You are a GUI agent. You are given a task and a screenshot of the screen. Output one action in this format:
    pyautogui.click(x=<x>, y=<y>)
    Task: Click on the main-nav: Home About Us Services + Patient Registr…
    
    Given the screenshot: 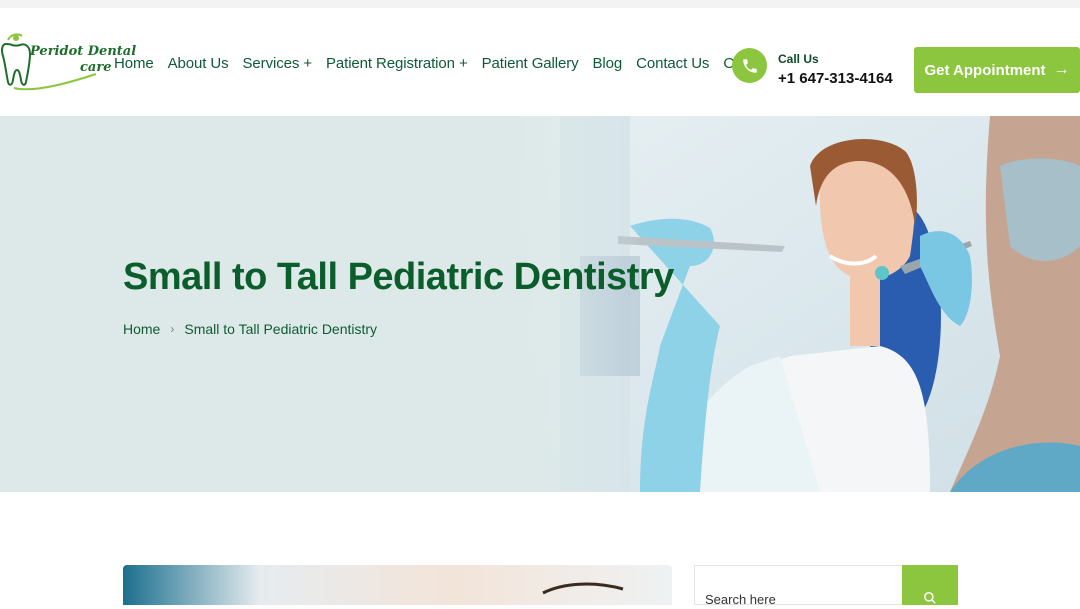 What is the action you would take?
    pyautogui.click(x=442, y=63)
    